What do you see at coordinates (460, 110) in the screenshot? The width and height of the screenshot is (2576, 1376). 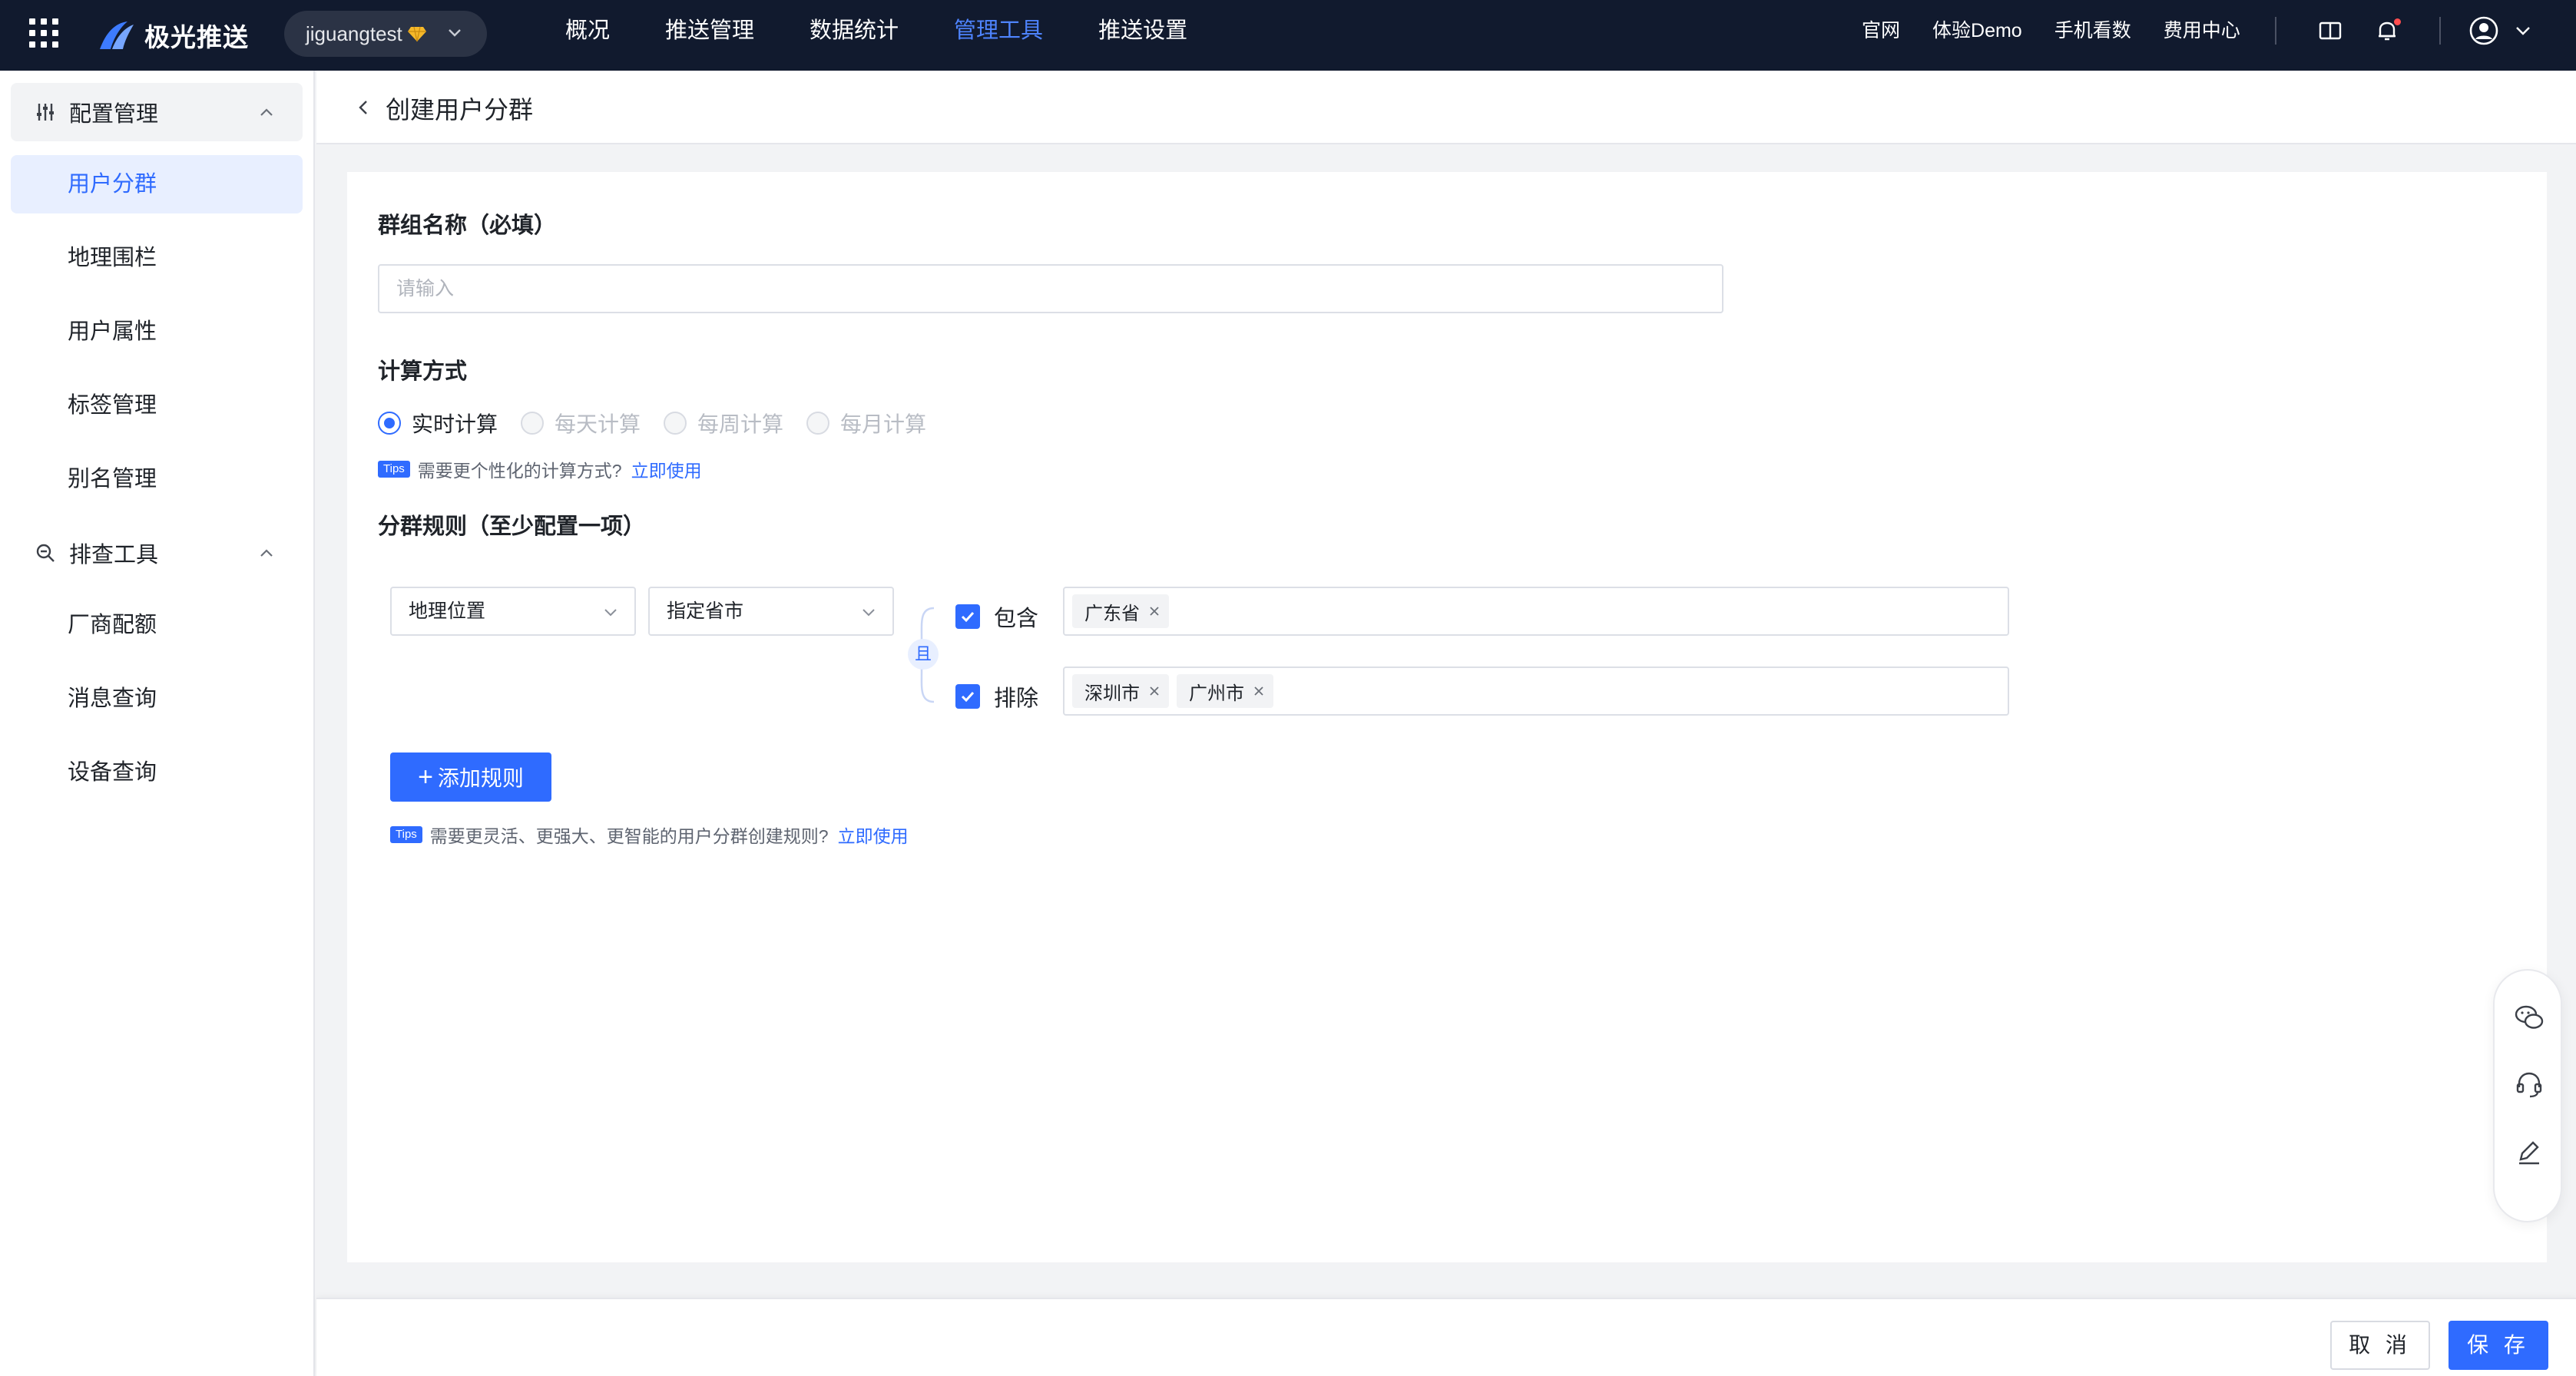 I see `page-title: 创建用户分群` at bounding box center [460, 110].